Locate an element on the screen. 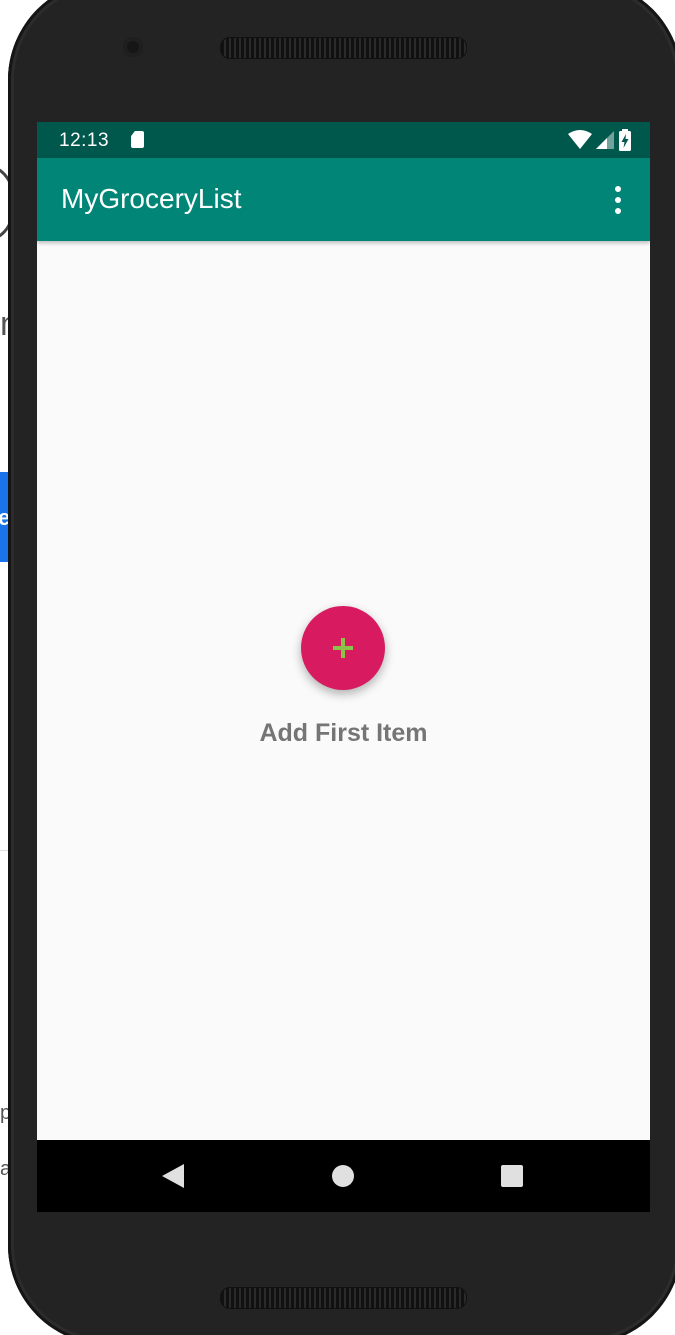 The height and width of the screenshot is (1335, 675). sd-card-icon is located at coordinates (137, 139).